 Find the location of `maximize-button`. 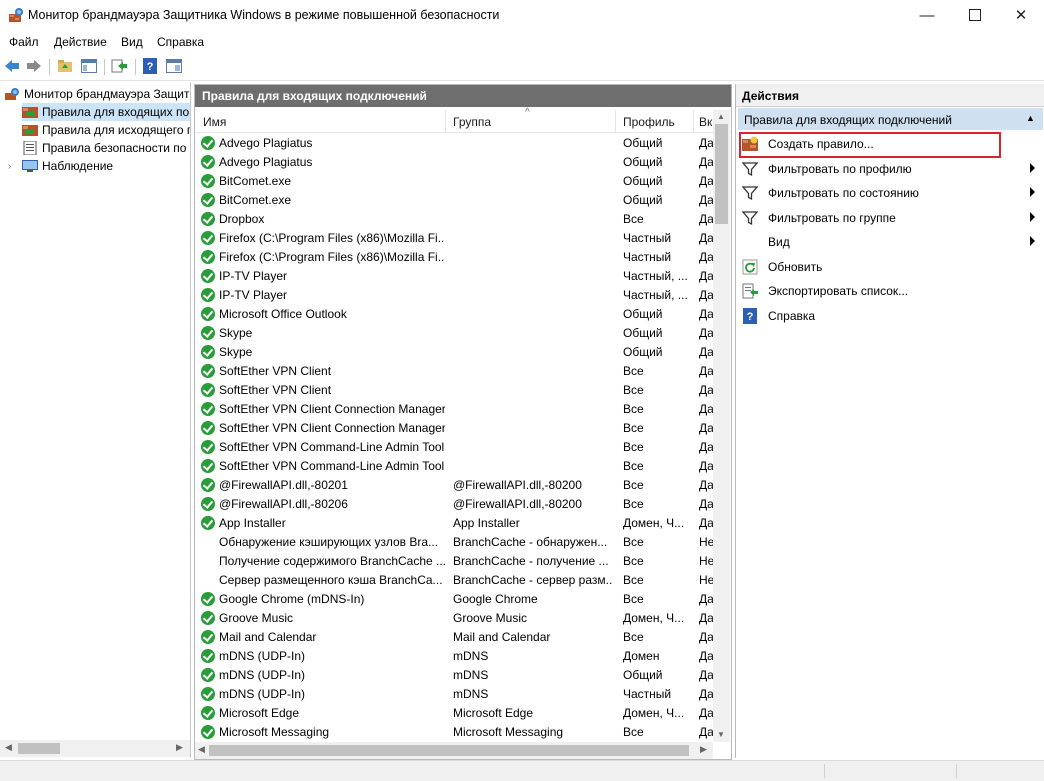

maximize-button is located at coordinates (975, 15).